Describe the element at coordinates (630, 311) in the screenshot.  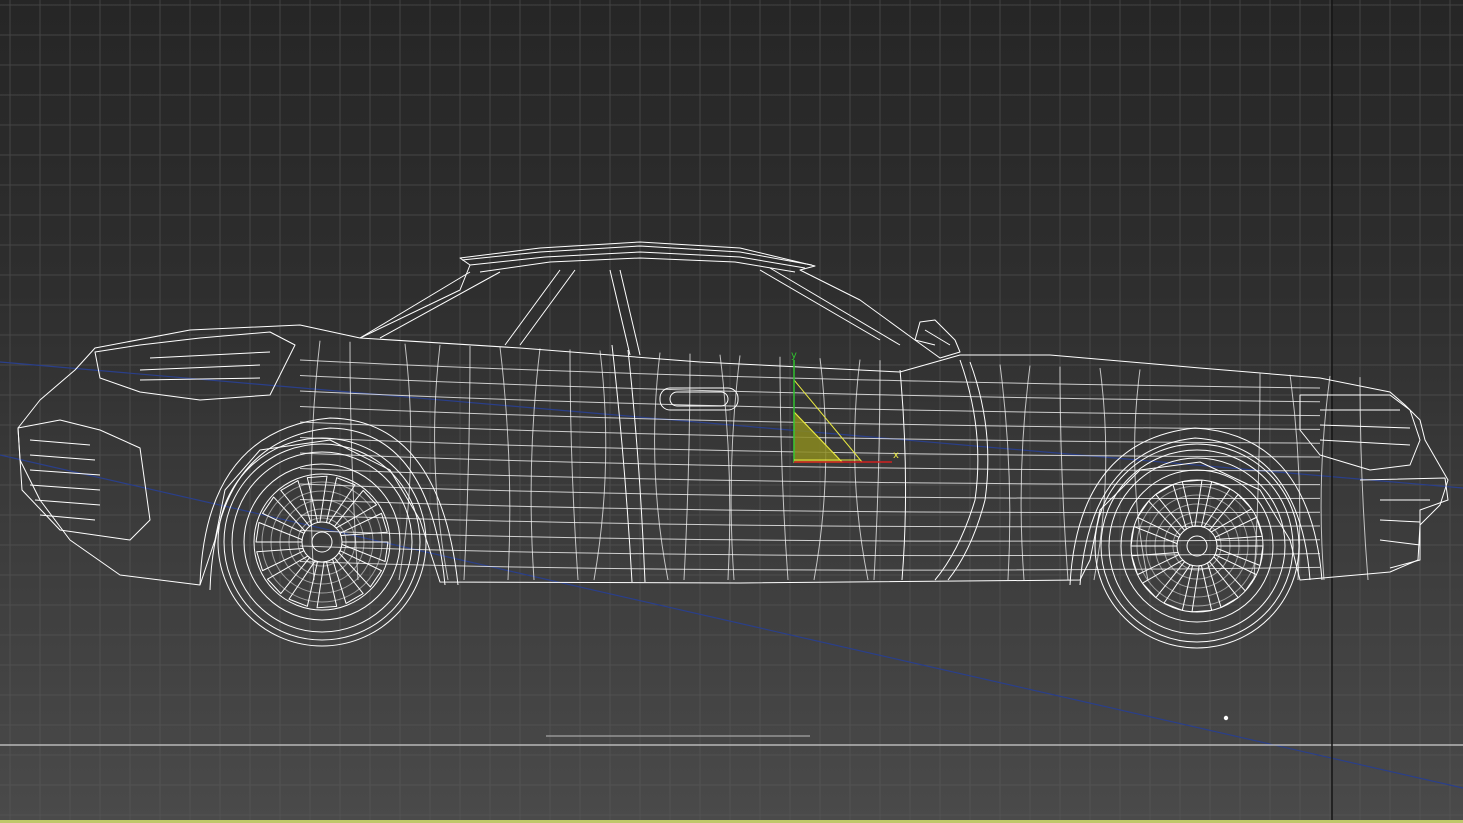
I see `car-windshield` at that location.